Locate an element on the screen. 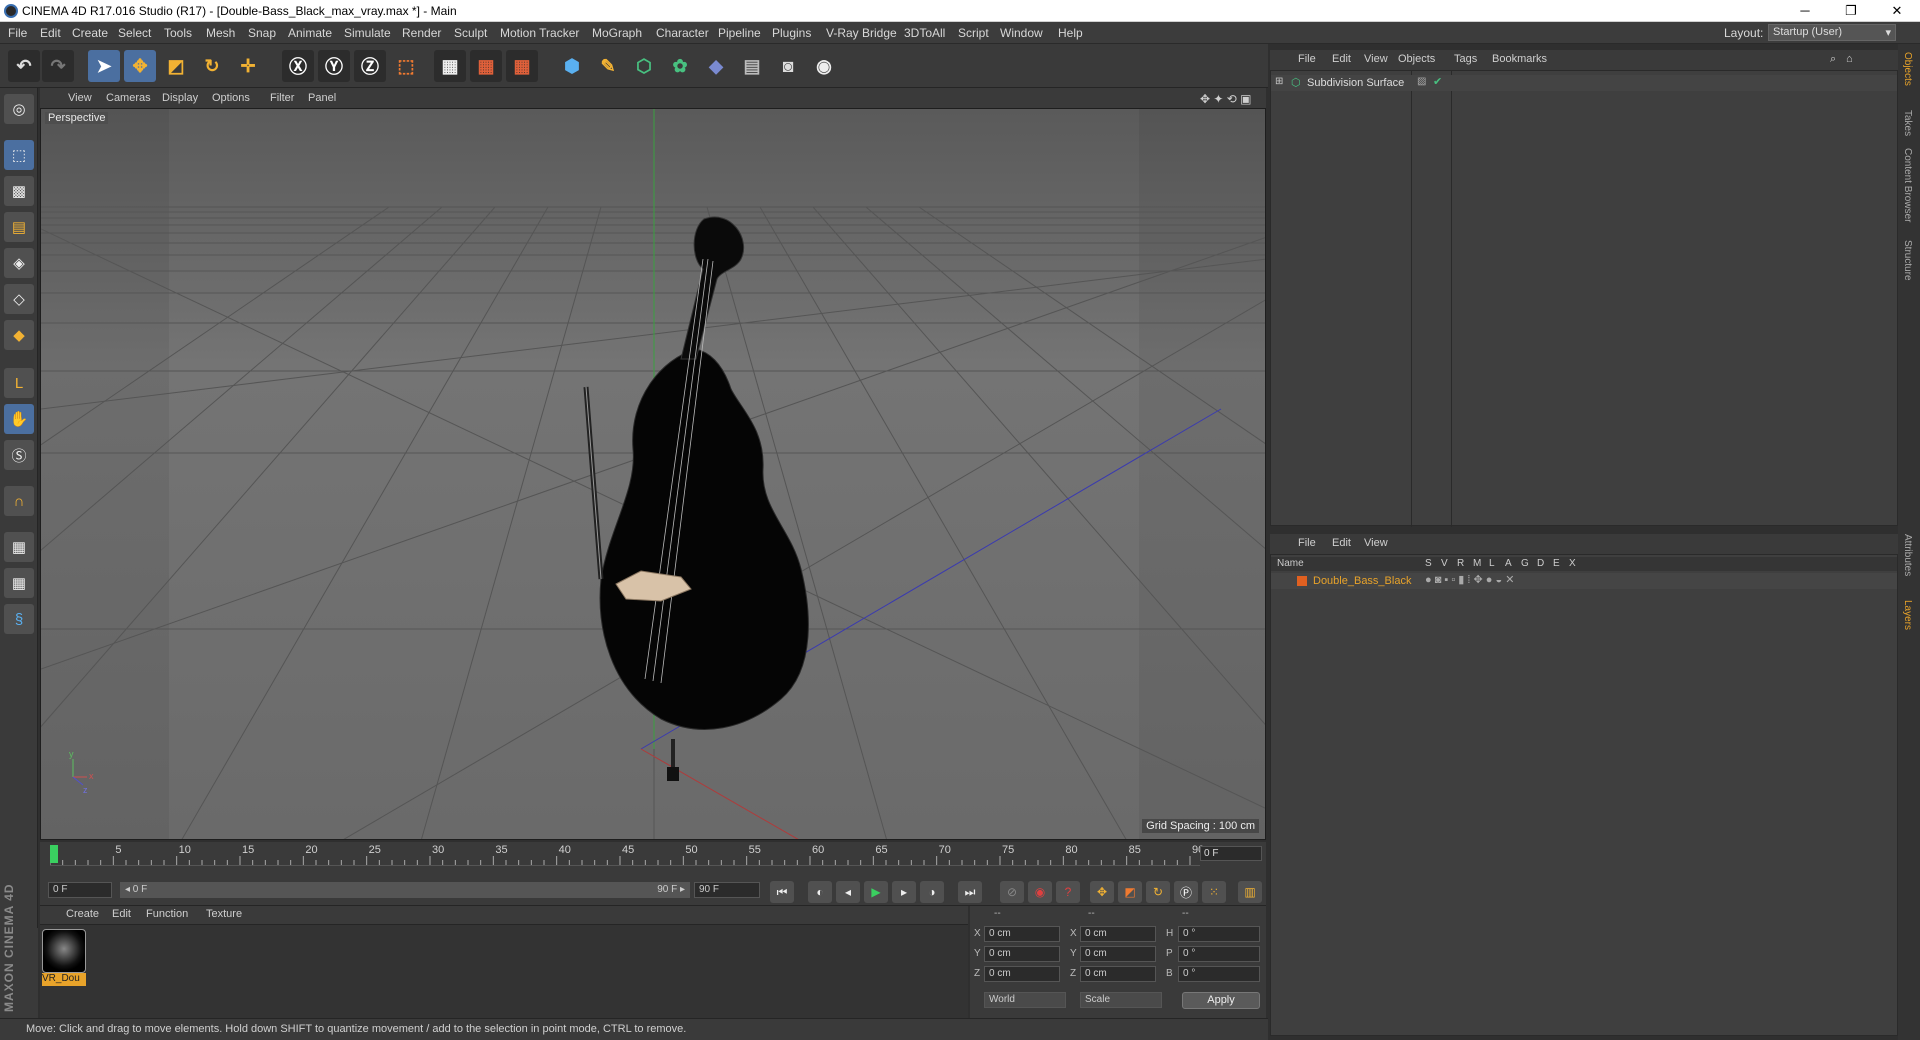 Image resolution: width=1920 pixels, height=1040 pixels. object-name: Subdivision Surface is located at coordinates (1355, 83).